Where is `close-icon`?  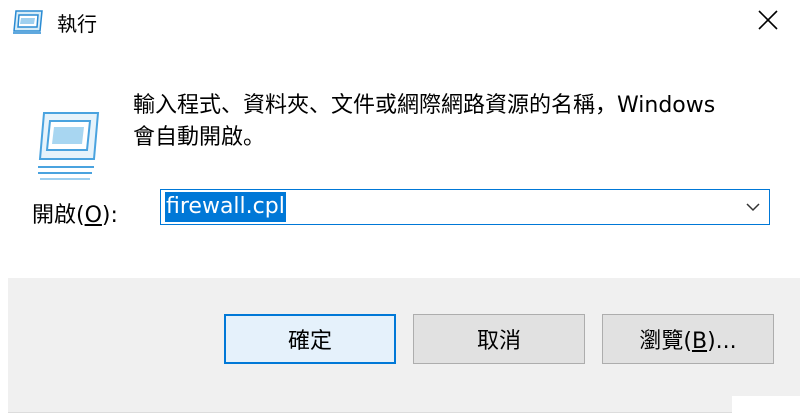
close-icon is located at coordinates (768, 22).